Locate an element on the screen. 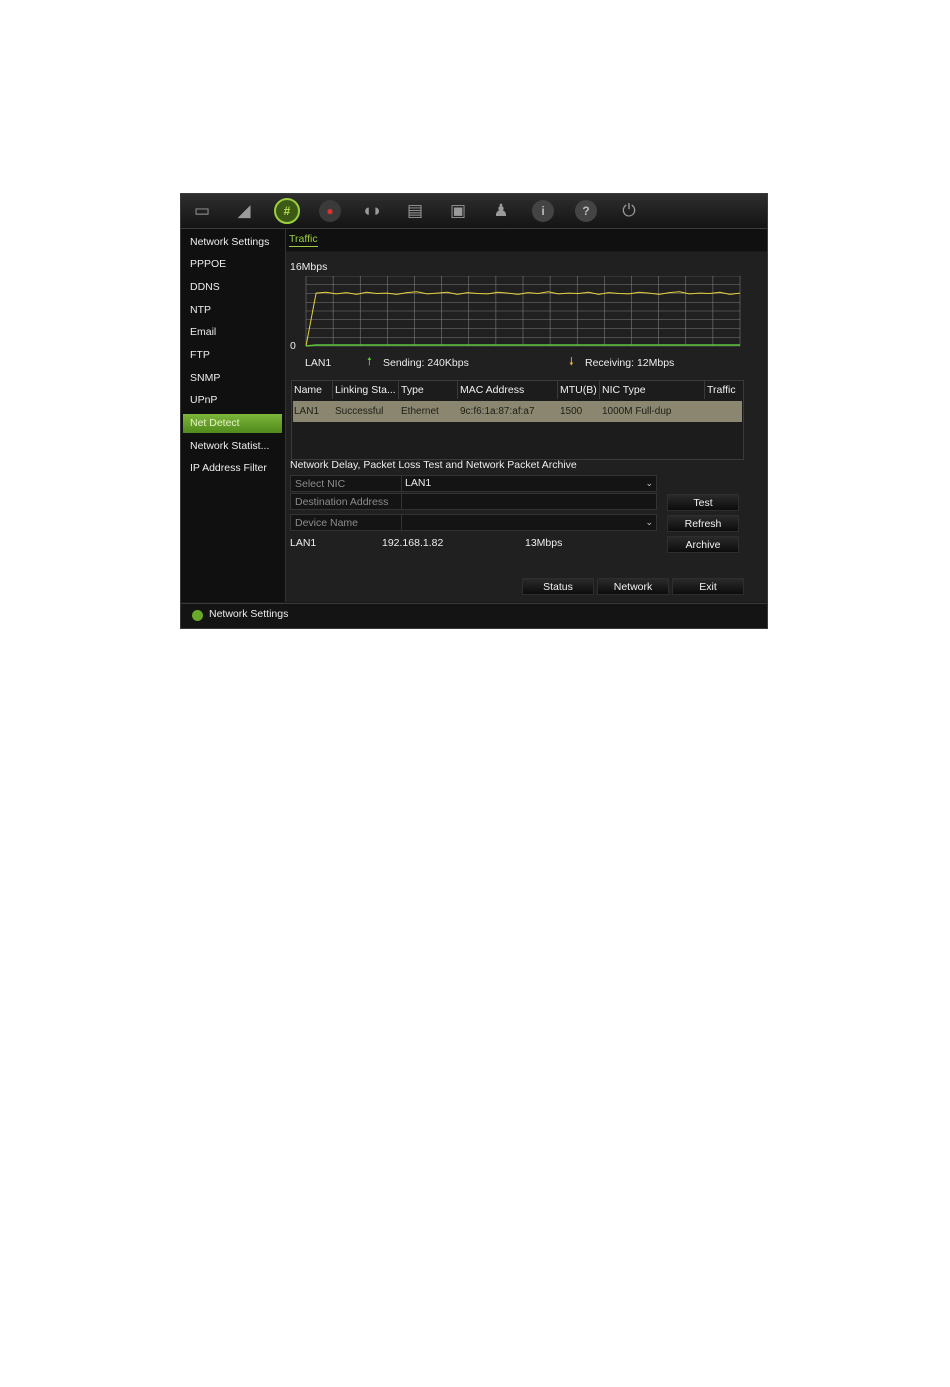  tab-traffic: Traffic is located at coordinates (303, 240).